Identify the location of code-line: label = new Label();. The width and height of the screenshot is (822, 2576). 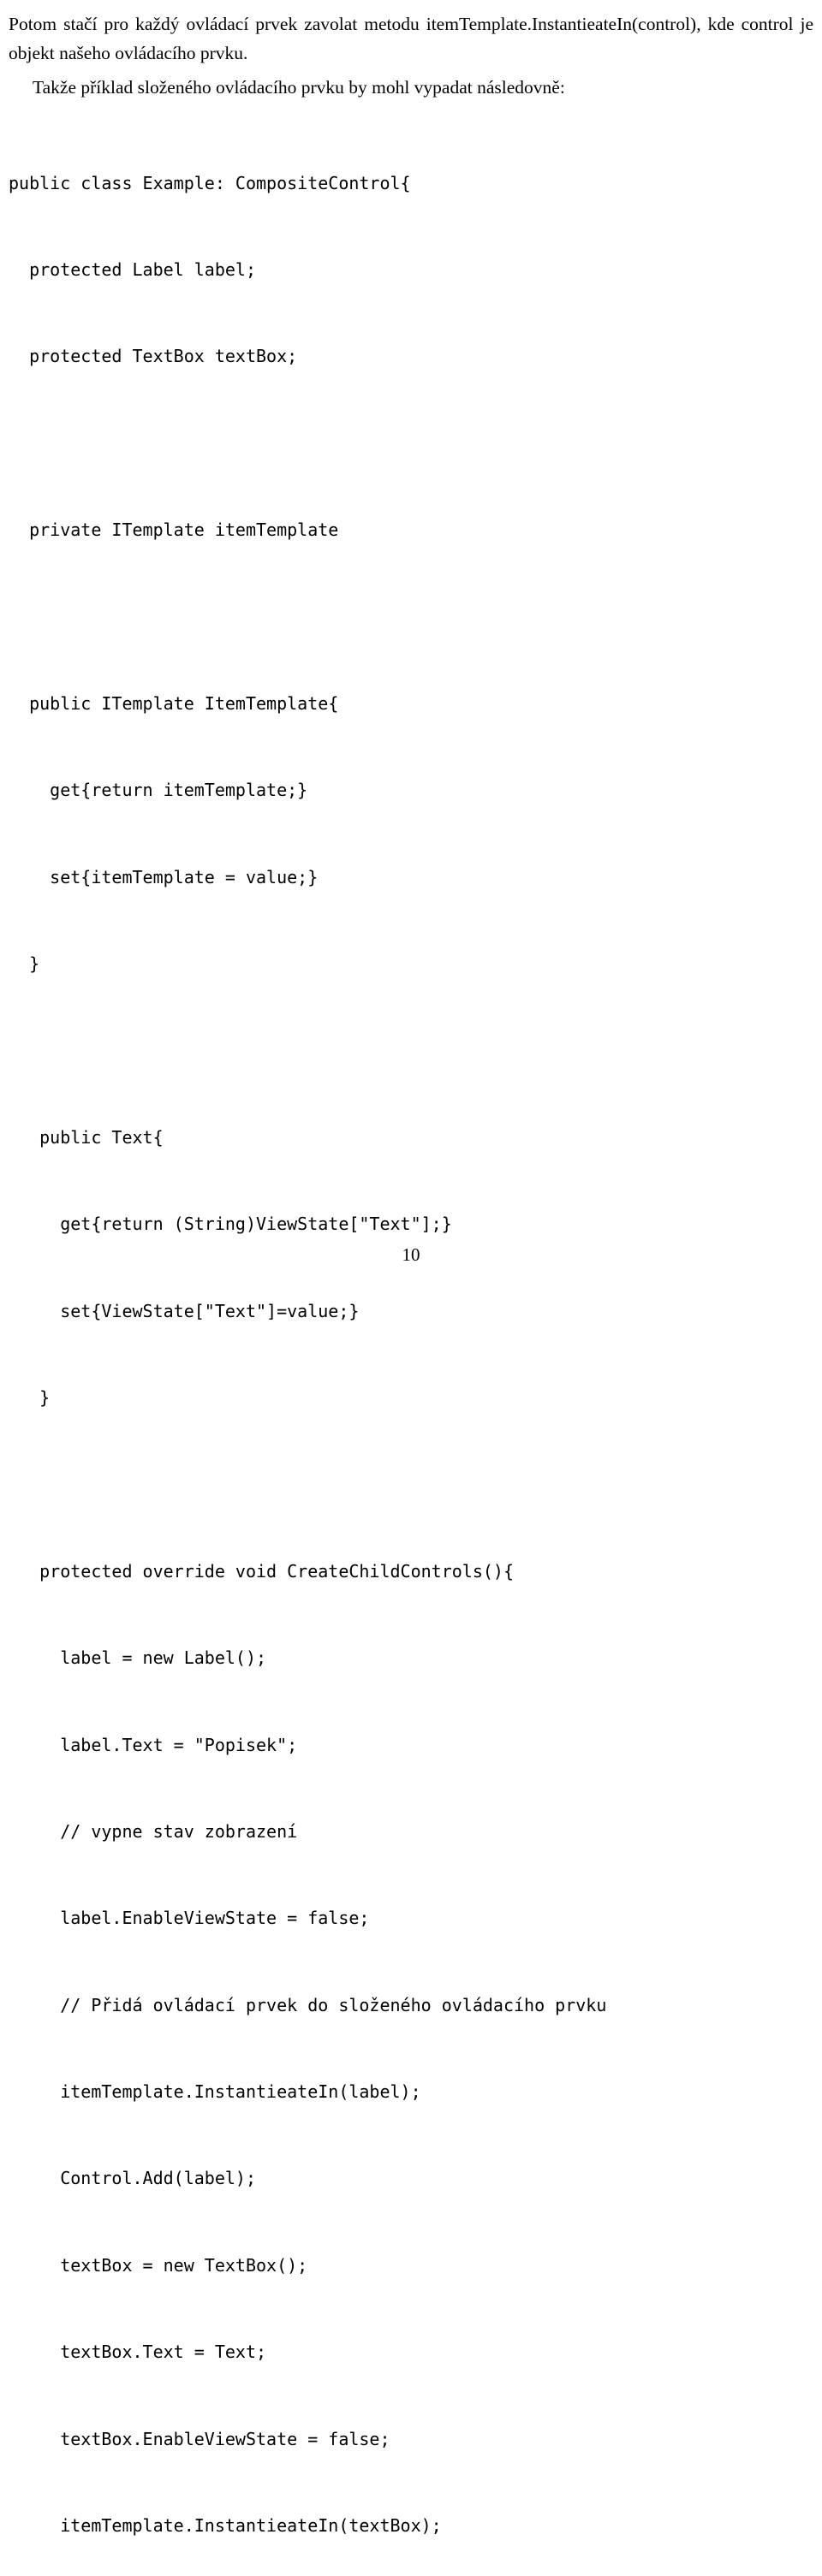
(138, 1658).